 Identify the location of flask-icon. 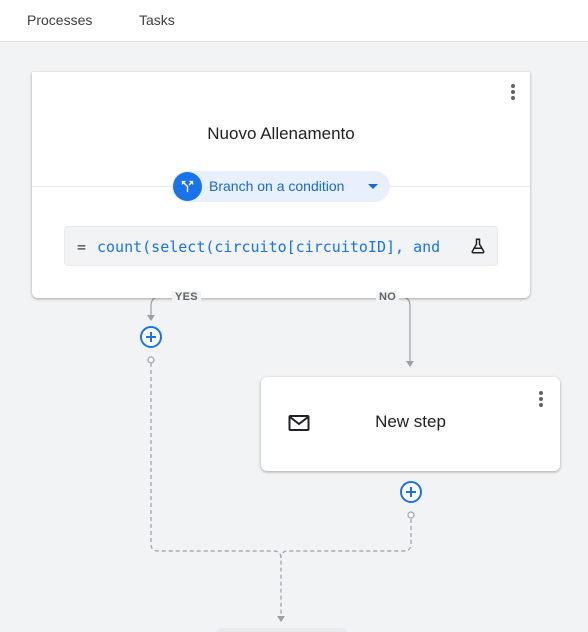
(478, 248).